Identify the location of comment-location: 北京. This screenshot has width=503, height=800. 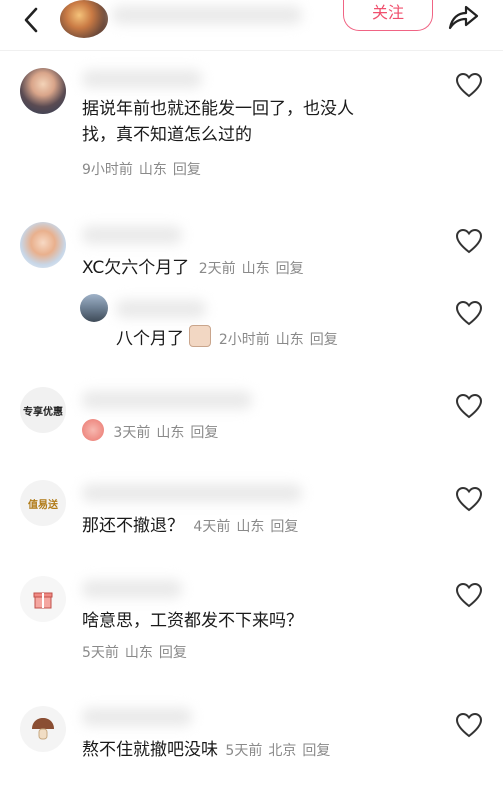
(282, 751).